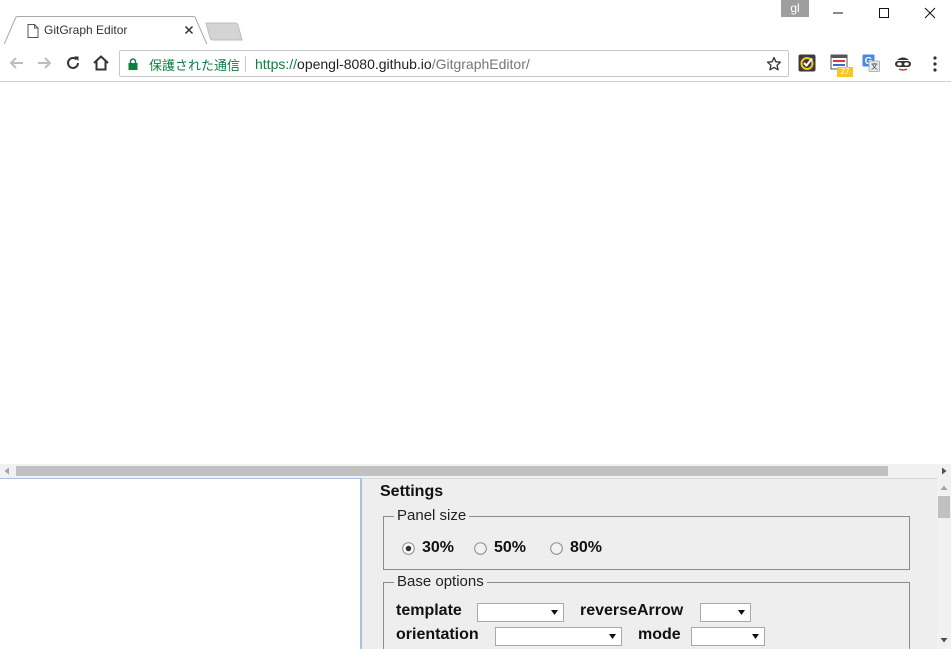 The width and height of the screenshot is (951, 649). Describe the element at coordinates (437, 634) in the screenshot. I see `orientation-label: orientation` at that location.